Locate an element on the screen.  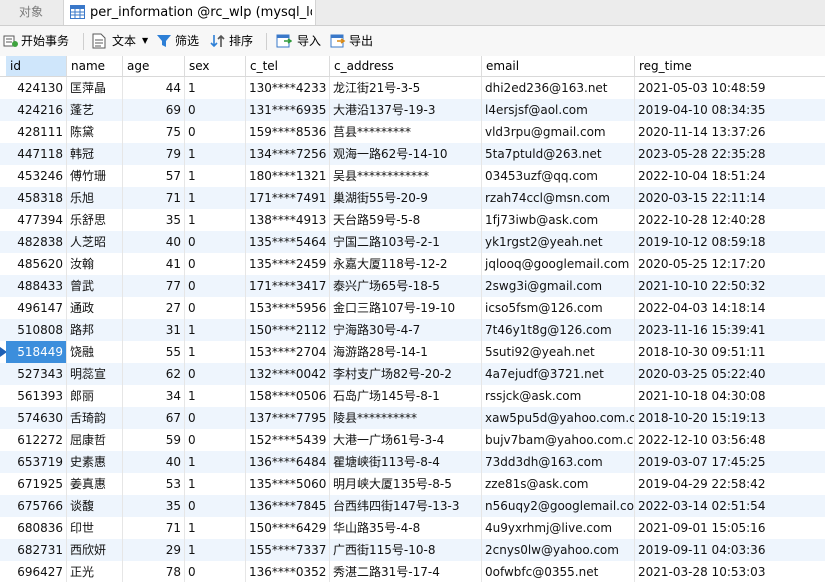
cell-id: 477394 is located at coordinates (36, 220).